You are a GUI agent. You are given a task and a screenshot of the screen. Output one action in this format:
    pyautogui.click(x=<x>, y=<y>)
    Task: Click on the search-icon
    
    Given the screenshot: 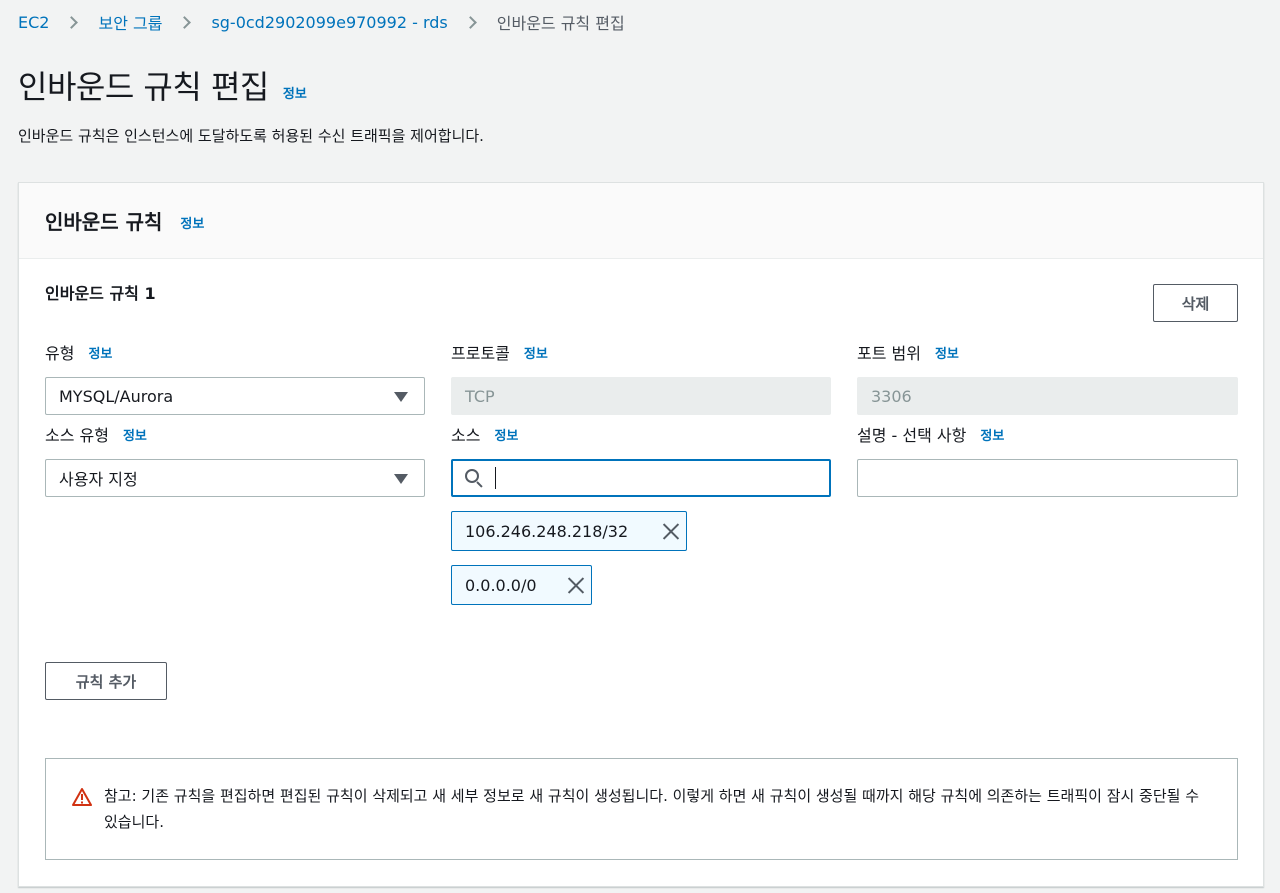 What is the action you would take?
    pyautogui.click(x=474, y=478)
    